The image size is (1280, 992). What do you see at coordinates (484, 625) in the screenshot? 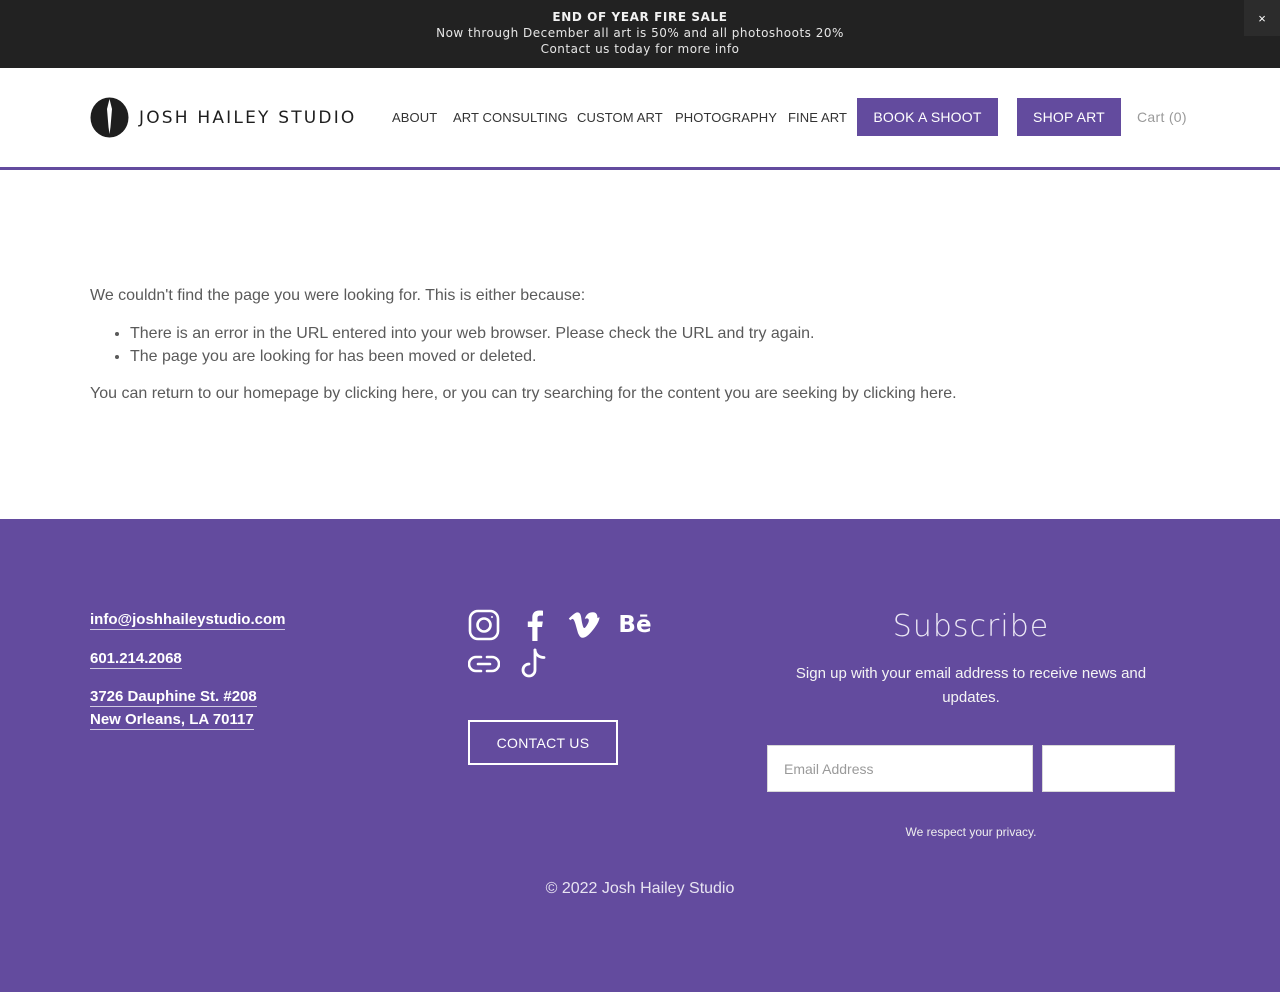
I see `instagram-icon` at bounding box center [484, 625].